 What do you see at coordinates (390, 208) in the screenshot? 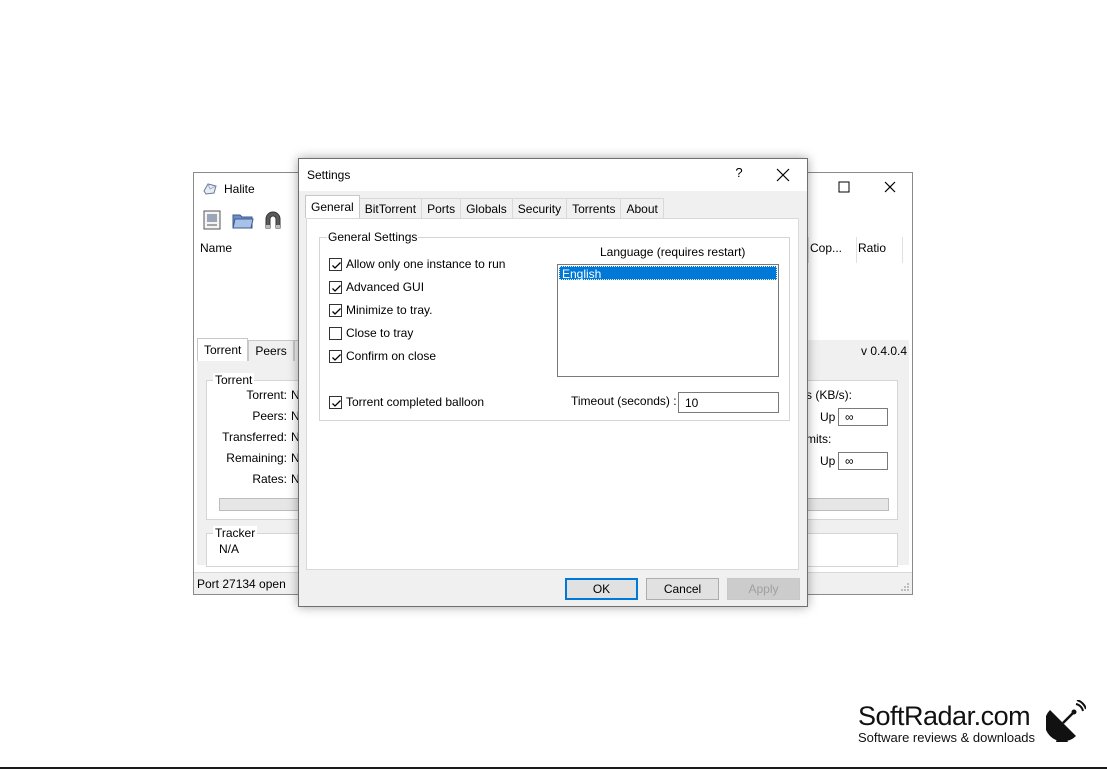
I see `tab-bittorrent: BitTorrent` at bounding box center [390, 208].